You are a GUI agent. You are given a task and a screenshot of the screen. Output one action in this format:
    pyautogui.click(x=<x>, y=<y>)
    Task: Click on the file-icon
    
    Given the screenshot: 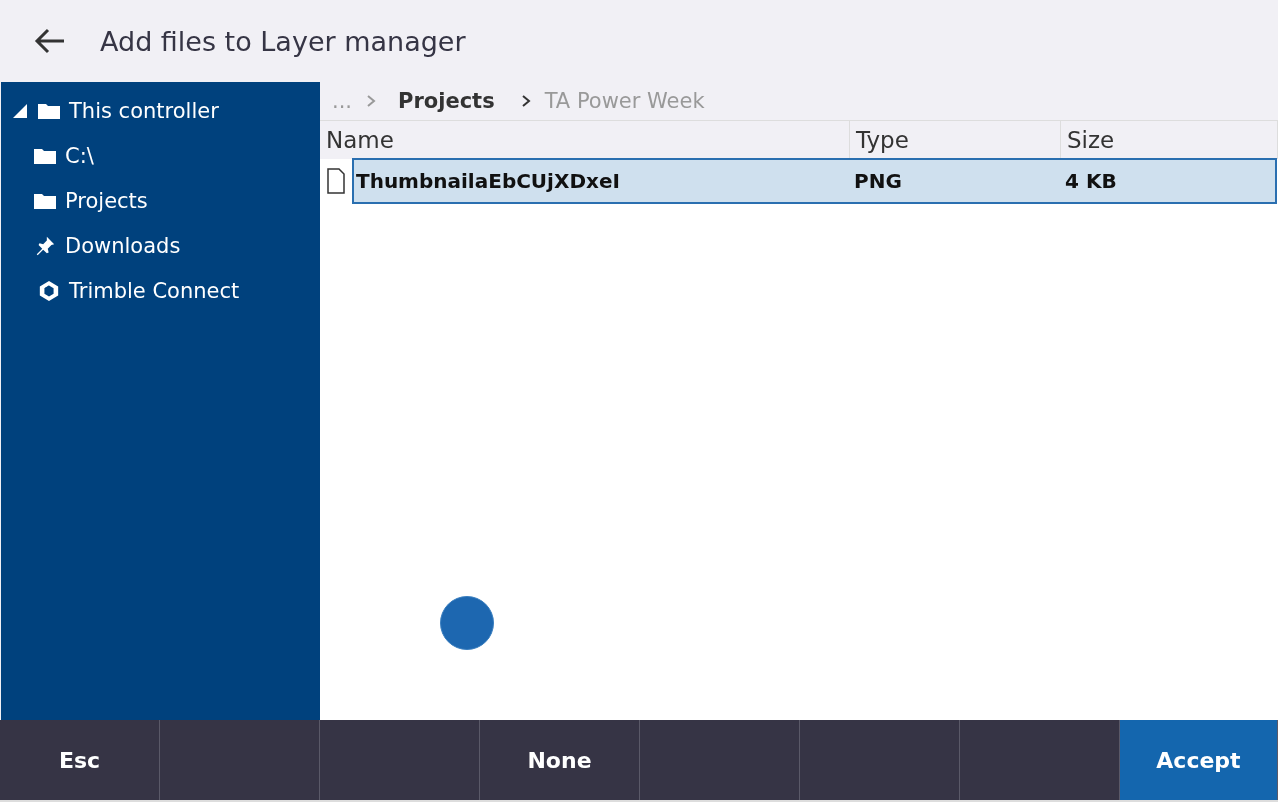 What is the action you would take?
    pyautogui.click(x=336, y=181)
    